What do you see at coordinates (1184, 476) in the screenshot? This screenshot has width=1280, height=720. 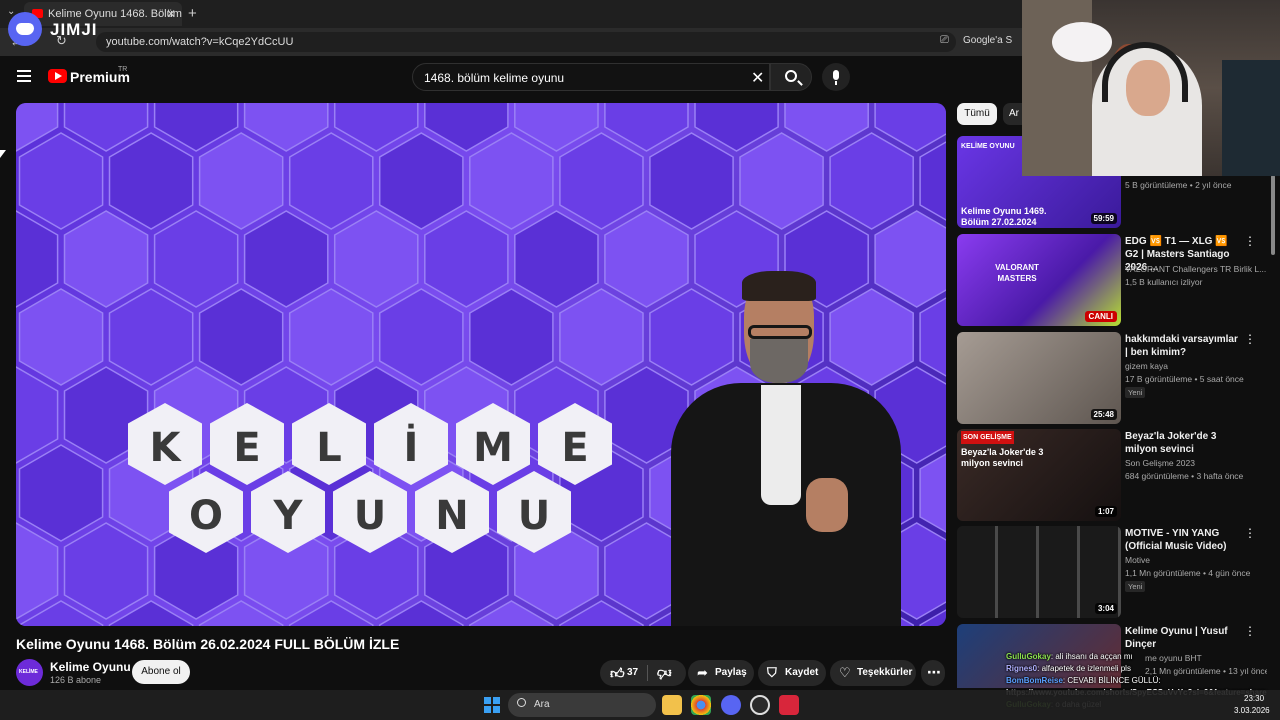 I see `video-meta: 684 görüntüleme • 3 hafta önce` at bounding box center [1184, 476].